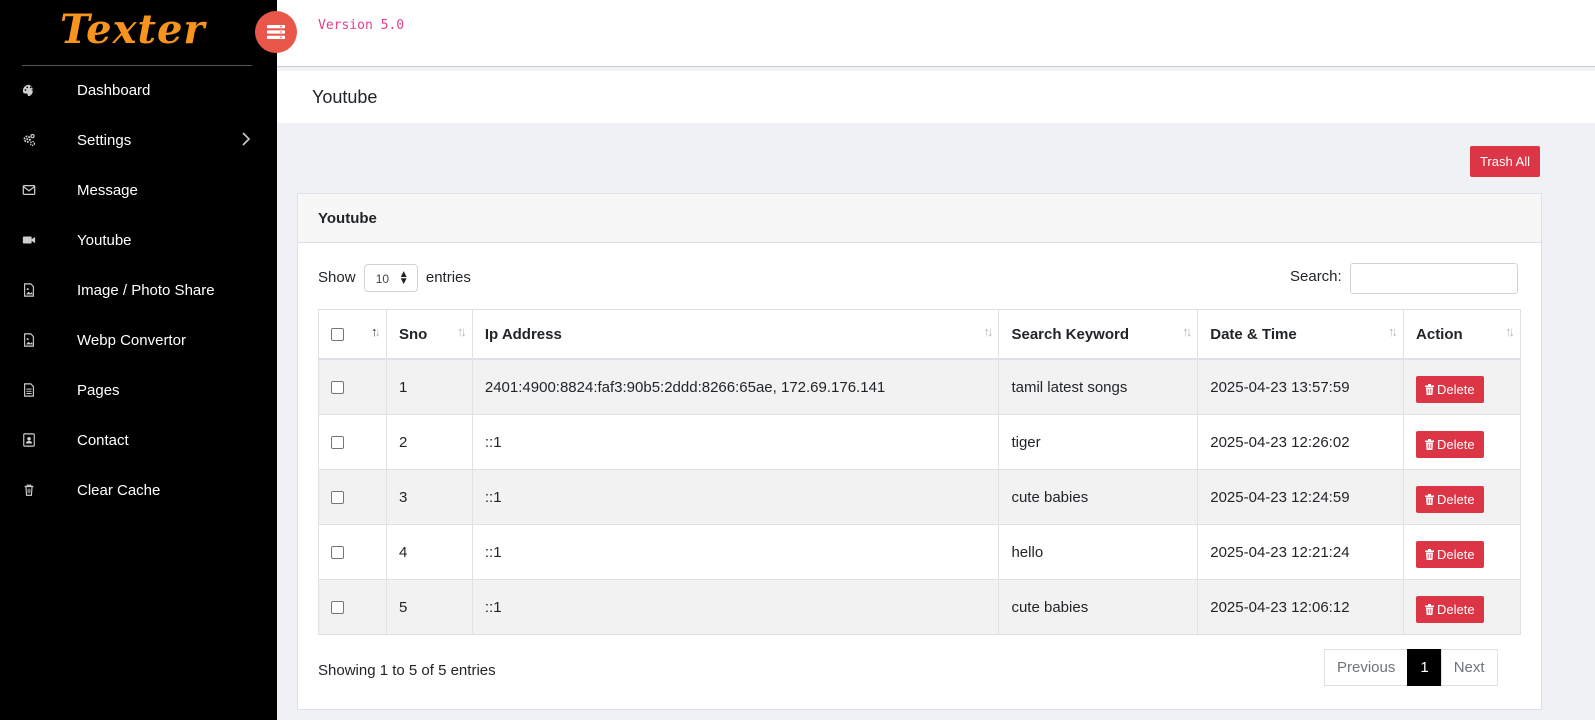 The image size is (1595, 720). What do you see at coordinates (146, 290) in the screenshot?
I see `sidebar-item-label: Image / Photo Share` at bounding box center [146, 290].